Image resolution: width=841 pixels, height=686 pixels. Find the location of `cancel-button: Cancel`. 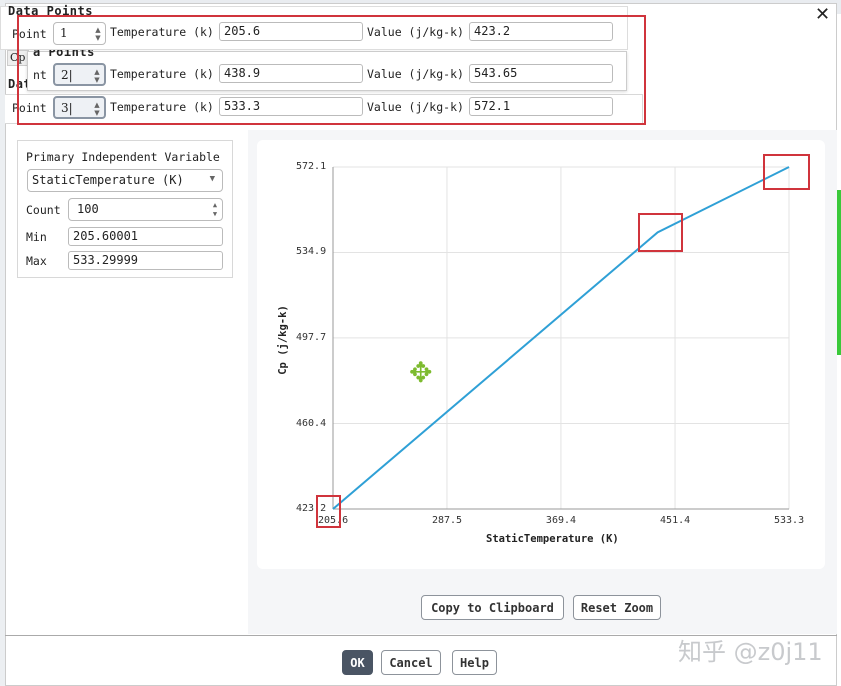

cancel-button: Cancel is located at coordinates (411, 662).